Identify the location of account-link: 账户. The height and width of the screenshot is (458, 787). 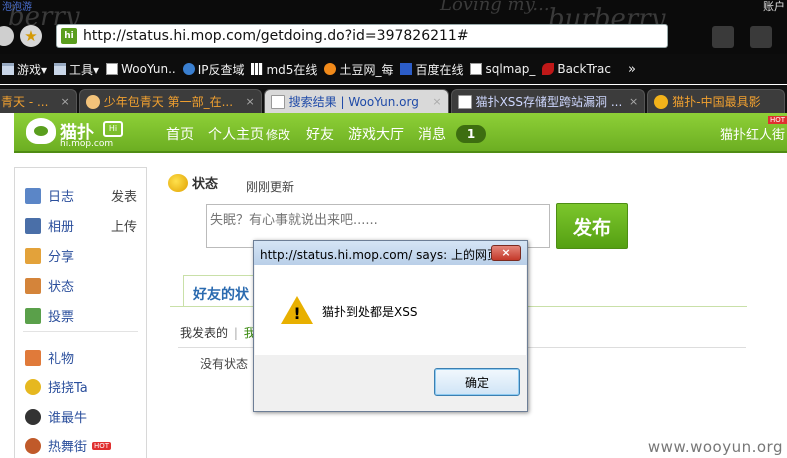
(774, 7).